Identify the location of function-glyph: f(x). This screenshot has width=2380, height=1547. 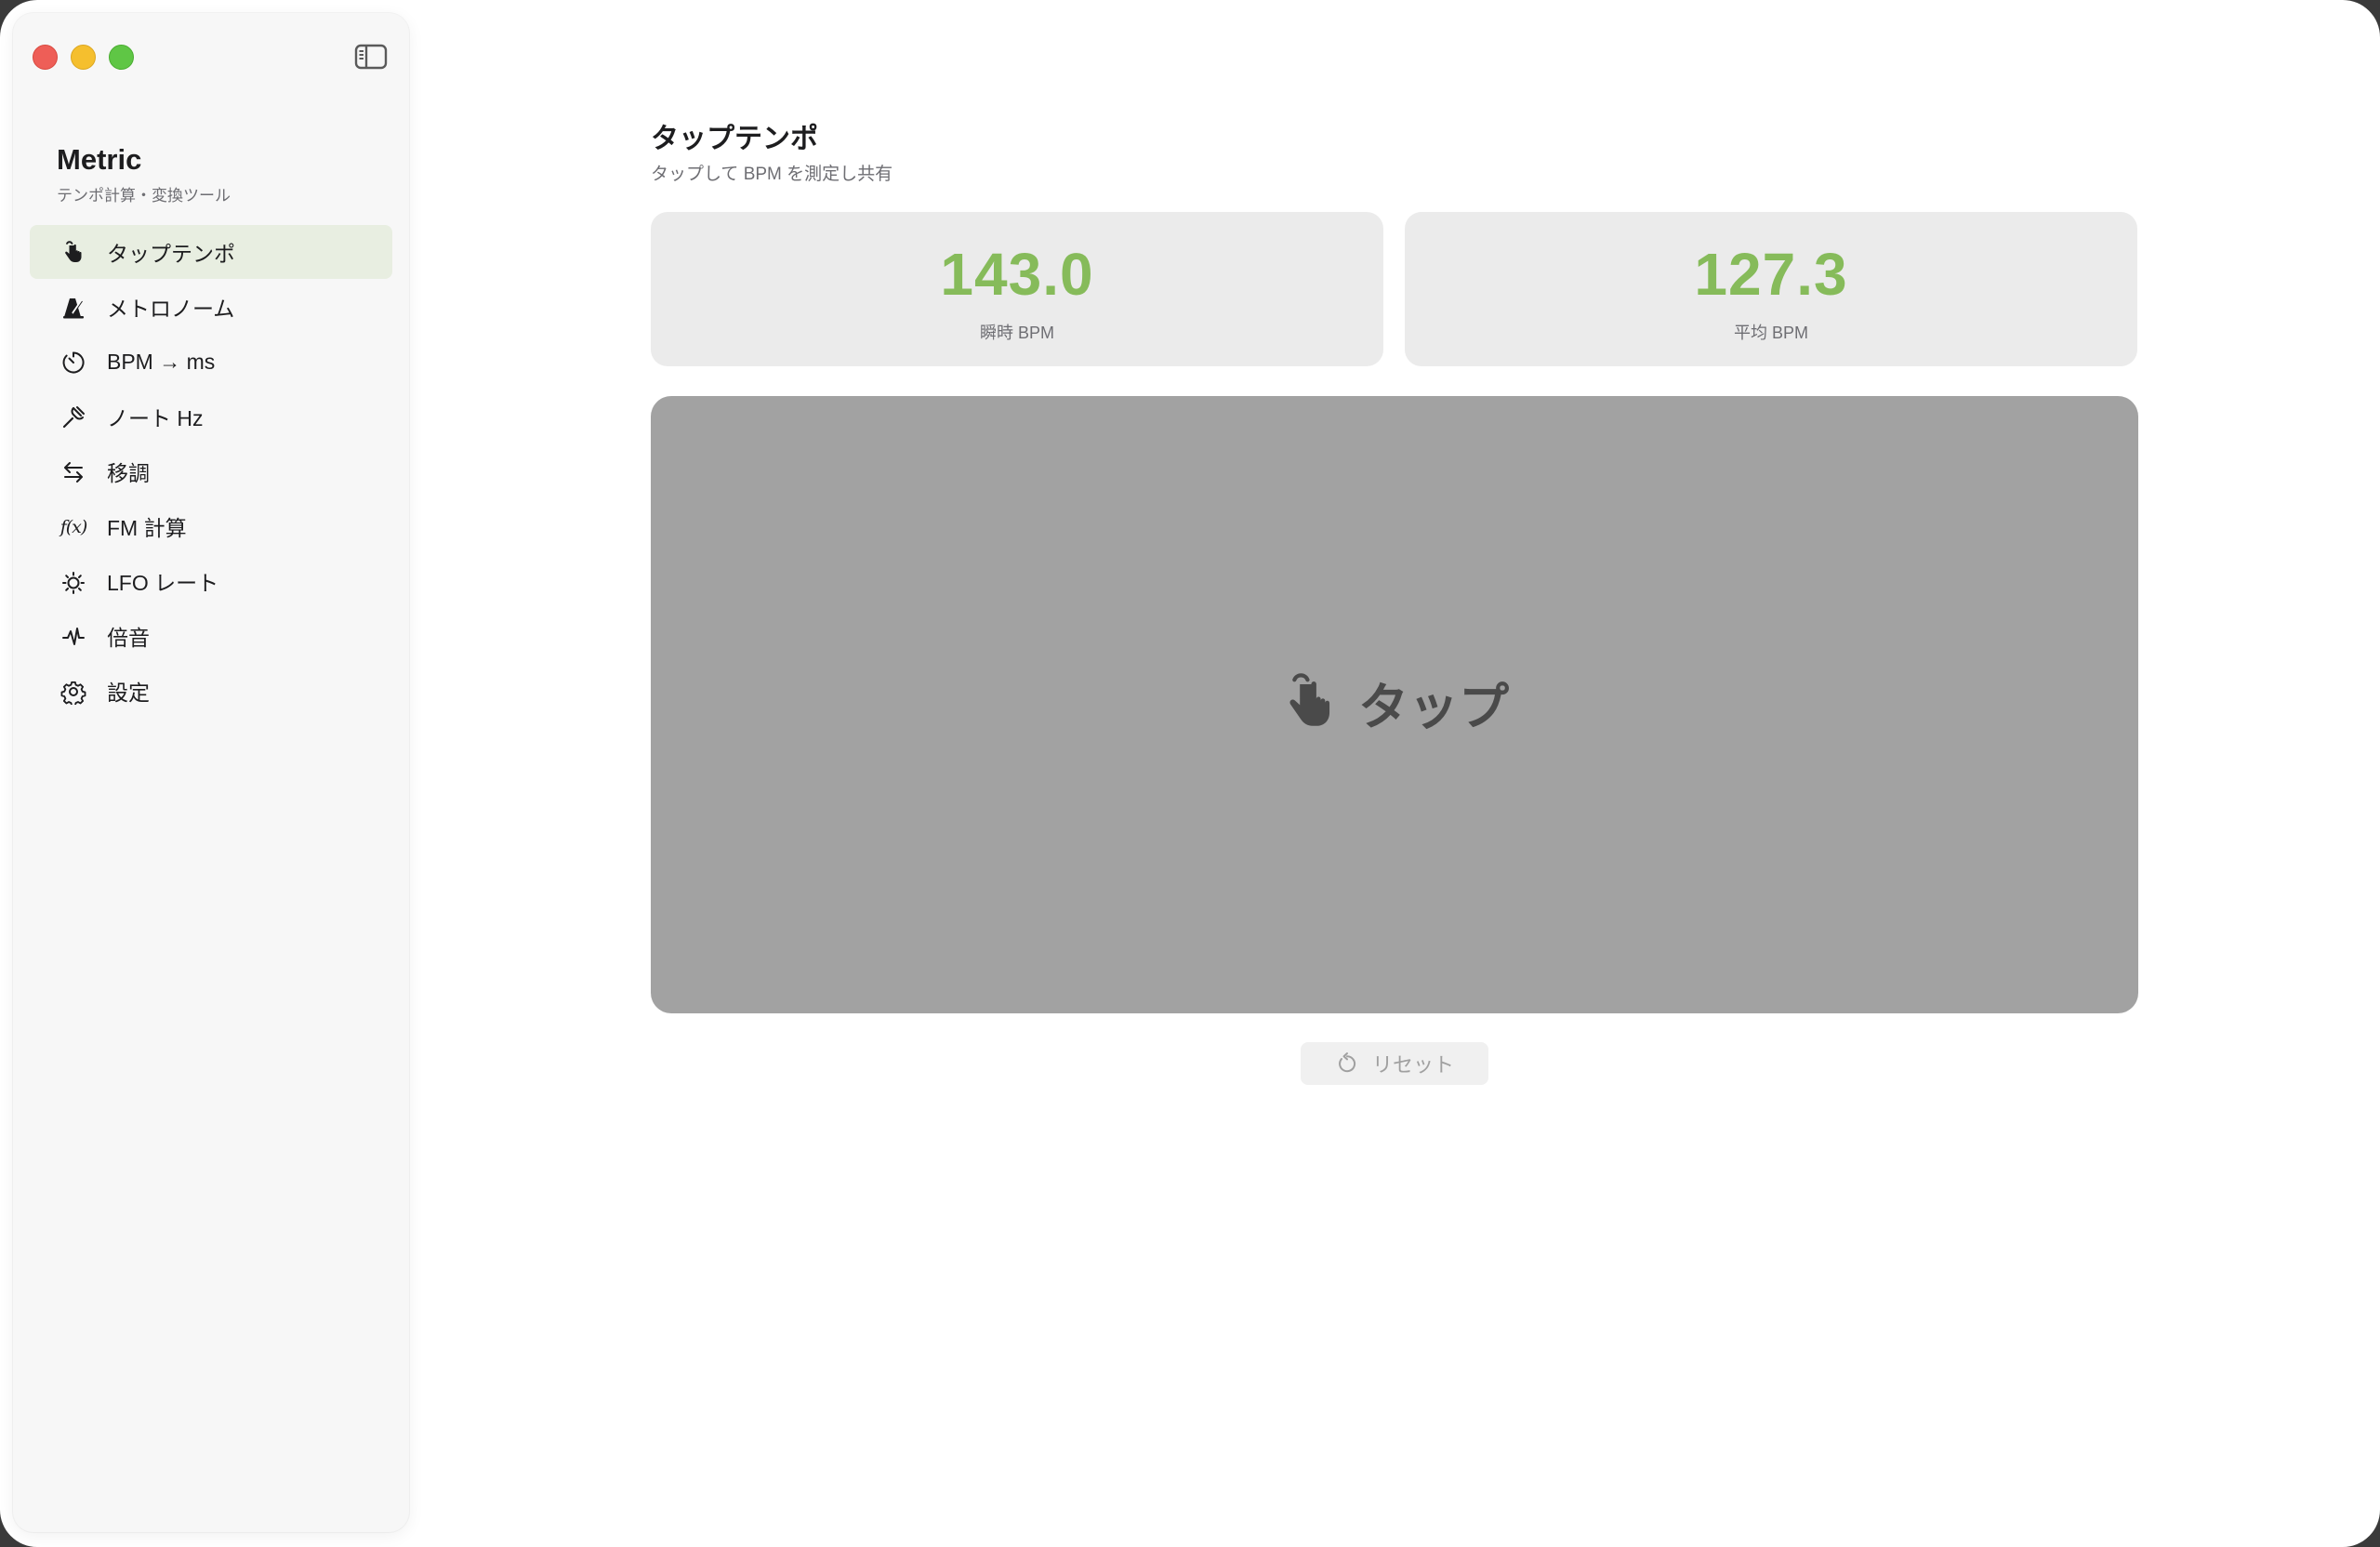
(74, 527).